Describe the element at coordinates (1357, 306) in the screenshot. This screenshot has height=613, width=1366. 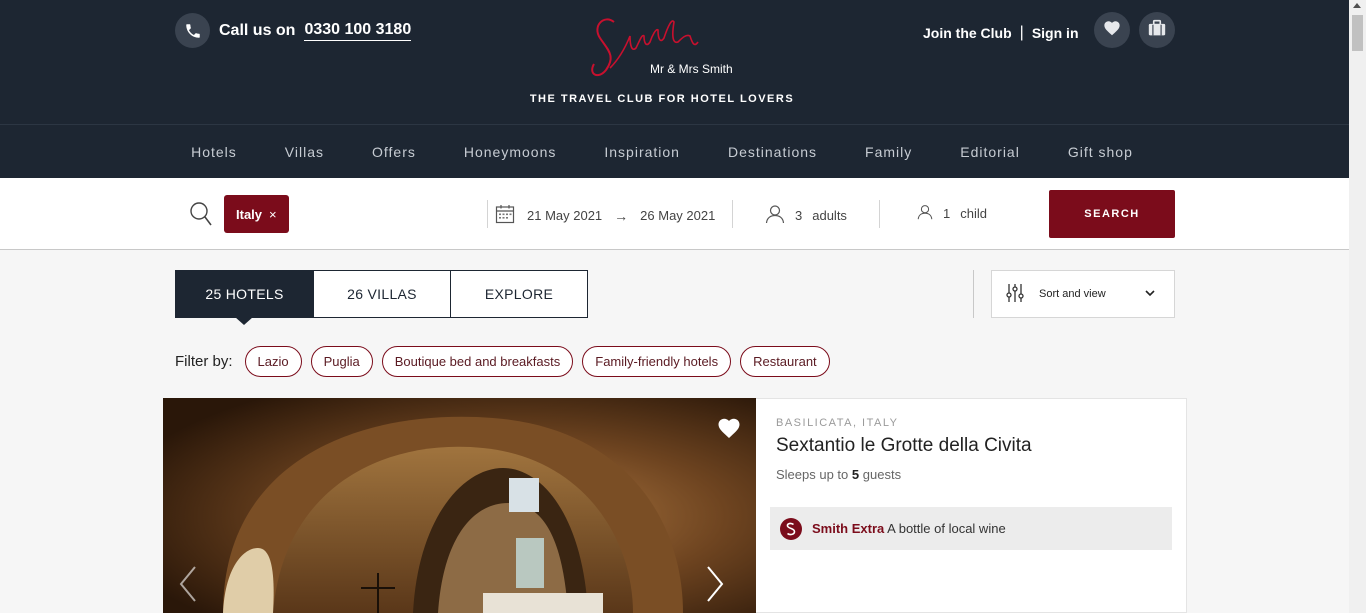
I see `scrollbar` at that location.